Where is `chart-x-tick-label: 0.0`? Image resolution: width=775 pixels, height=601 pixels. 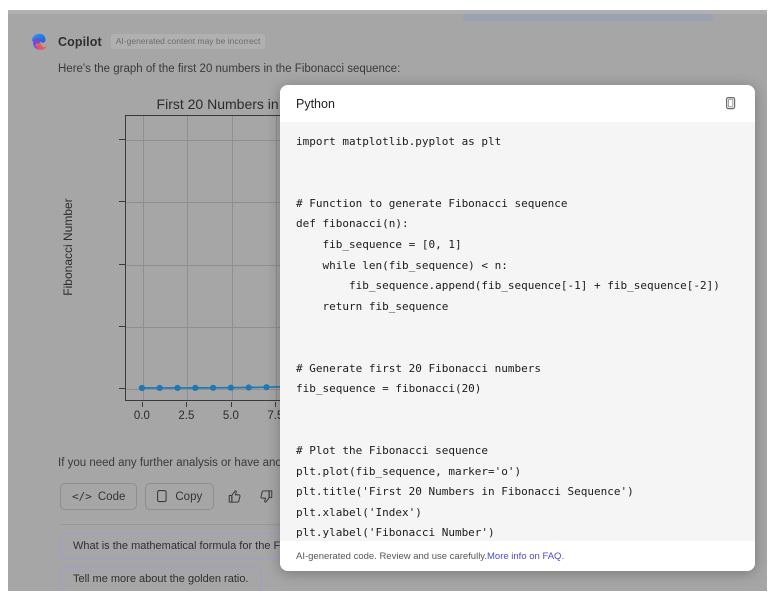 chart-x-tick-label: 0.0 is located at coordinates (141, 416).